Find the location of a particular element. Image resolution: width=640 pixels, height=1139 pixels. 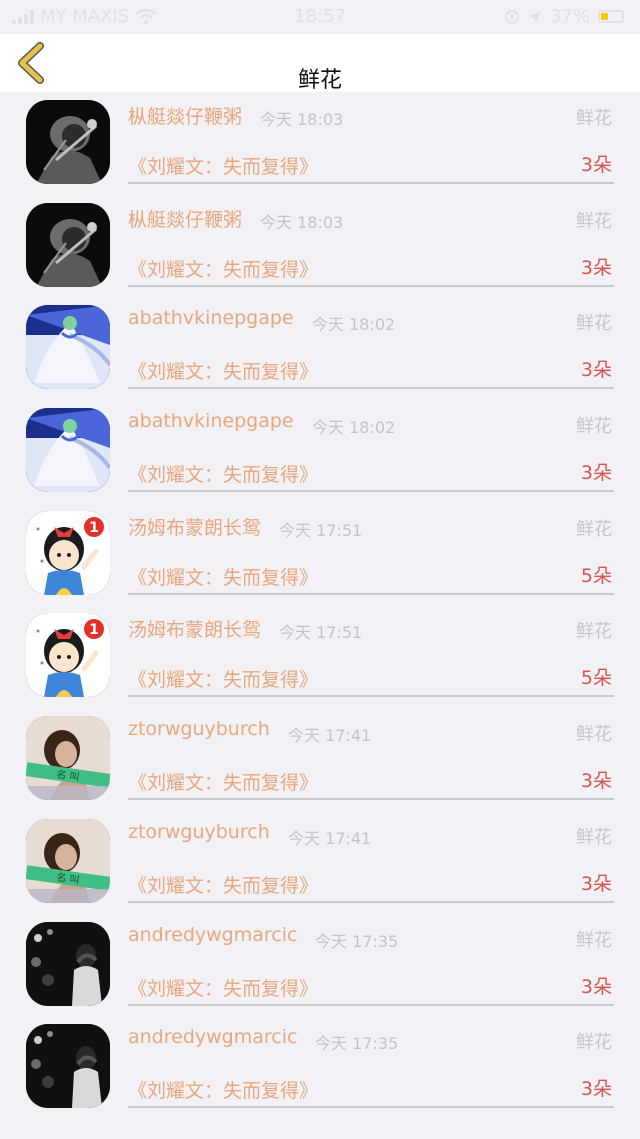

battery-percent: 37% is located at coordinates (569, 16).